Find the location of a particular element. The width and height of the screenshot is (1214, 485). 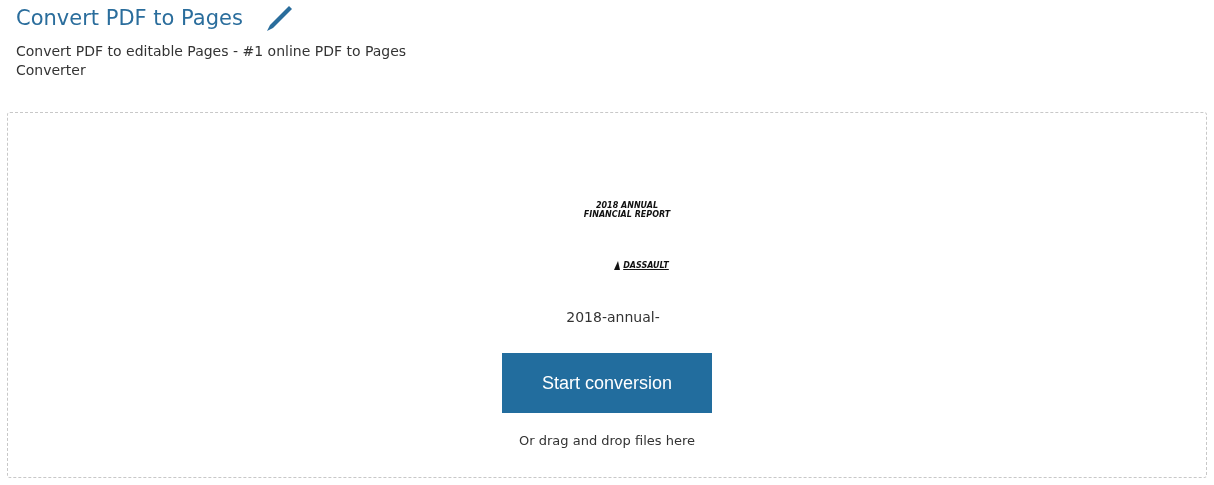

pen-icon is located at coordinates (278, 18).